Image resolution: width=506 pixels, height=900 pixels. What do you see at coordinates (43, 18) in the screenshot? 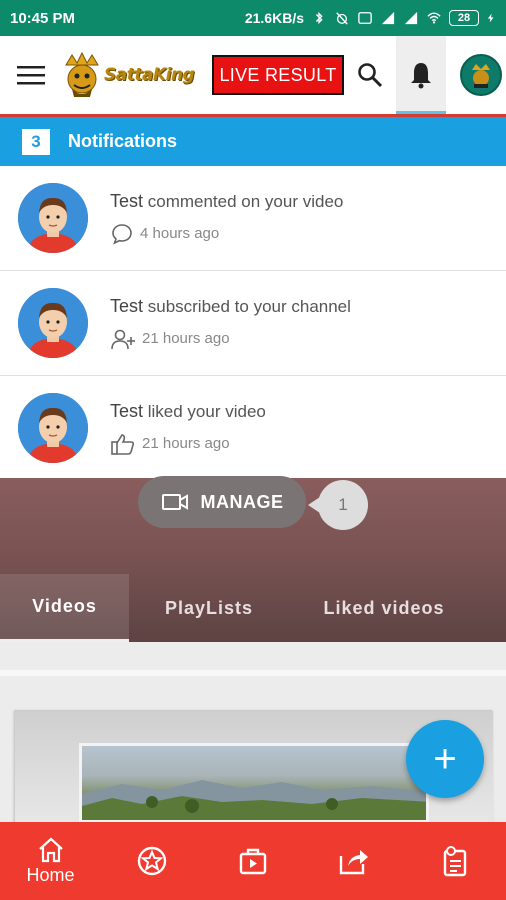
I see `status-time: 10:45 PM` at bounding box center [43, 18].